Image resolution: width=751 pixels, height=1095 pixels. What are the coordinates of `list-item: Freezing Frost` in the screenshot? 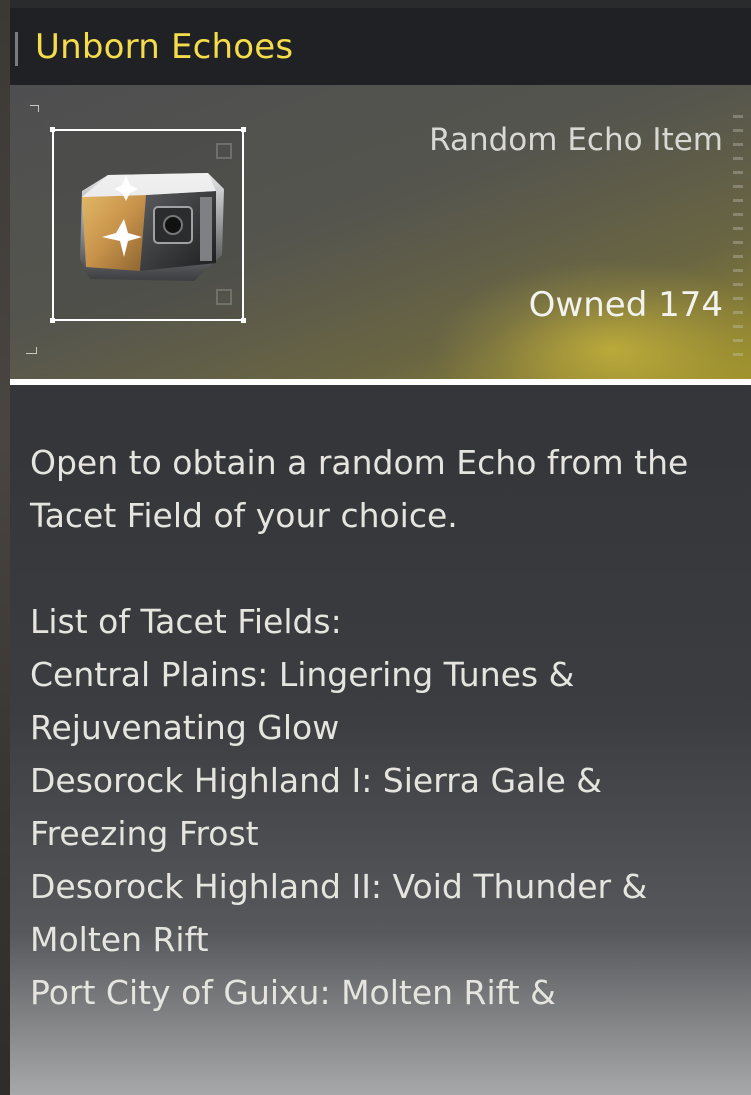 It's located at (144, 833).